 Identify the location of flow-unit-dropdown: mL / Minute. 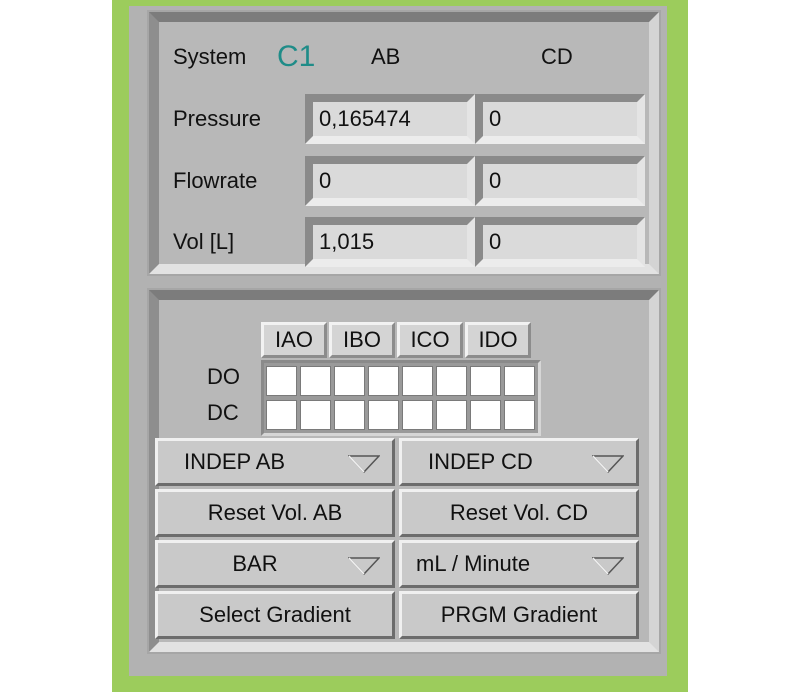
(519, 564).